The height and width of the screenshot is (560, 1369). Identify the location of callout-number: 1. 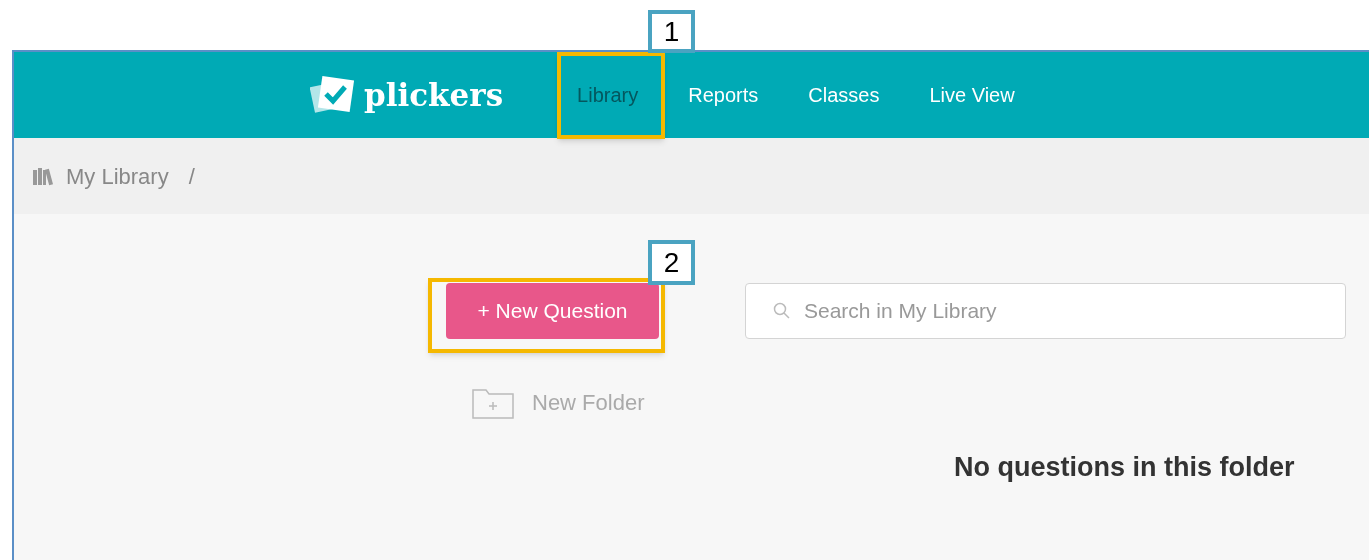
(671, 31).